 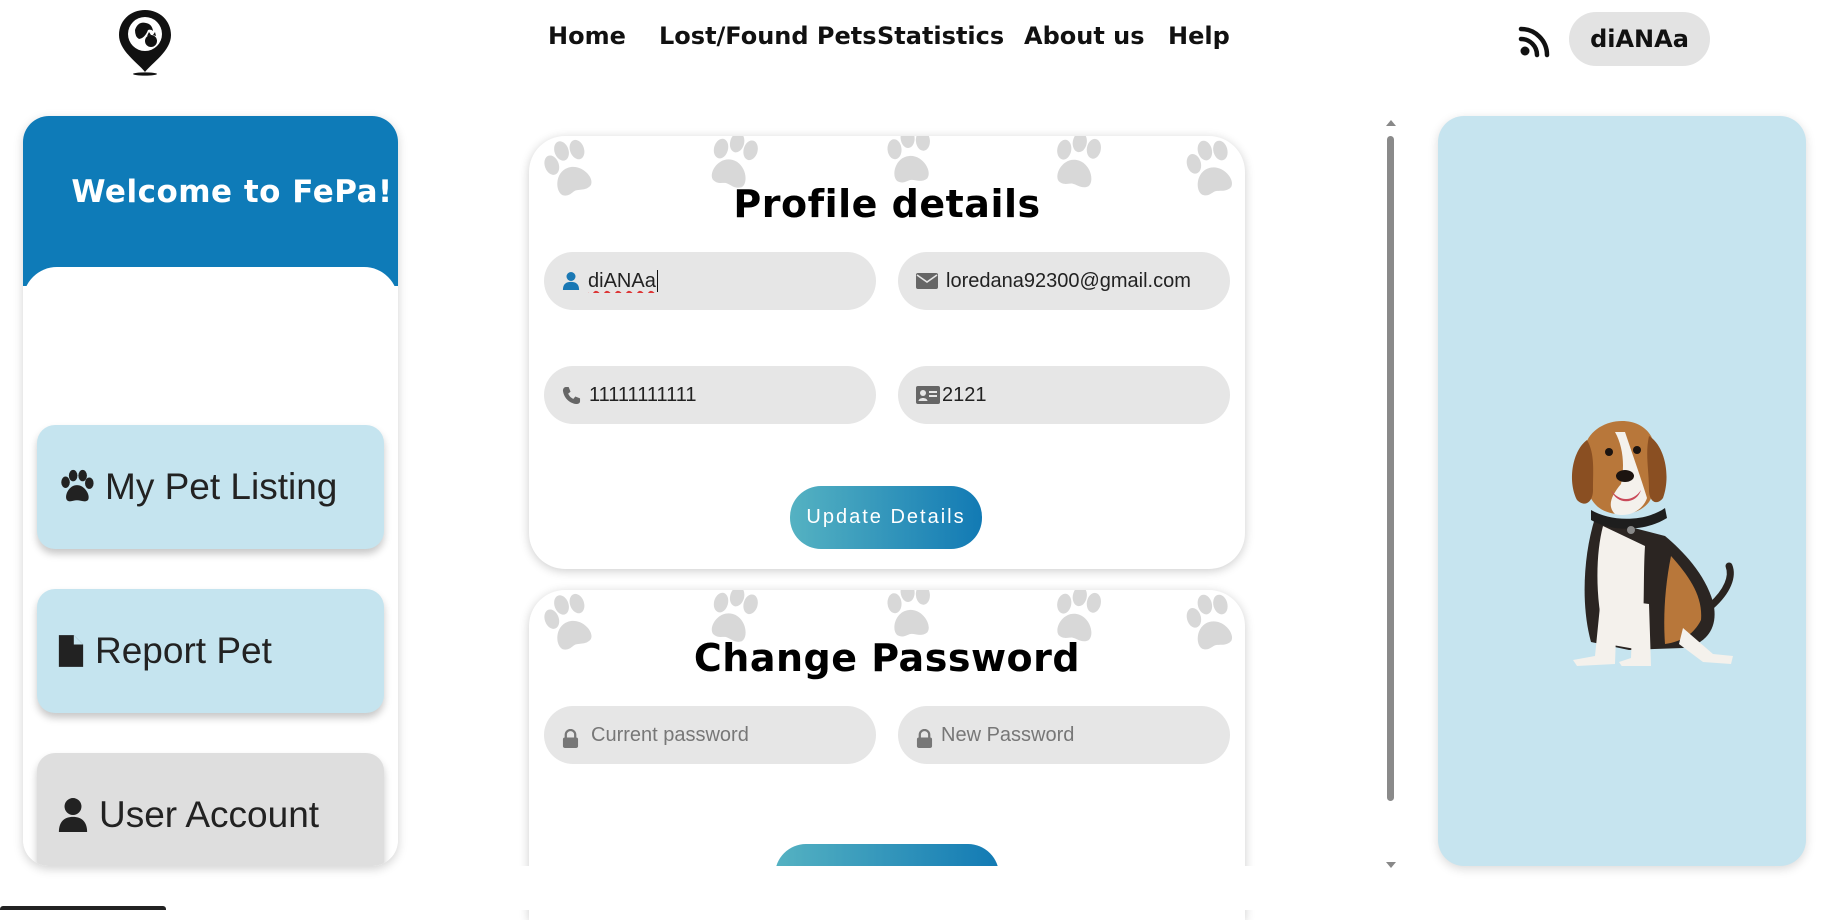 What do you see at coordinates (886, 517) in the screenshot?
I see `update-details-button: Update Details` at bounding box center [886, 517].